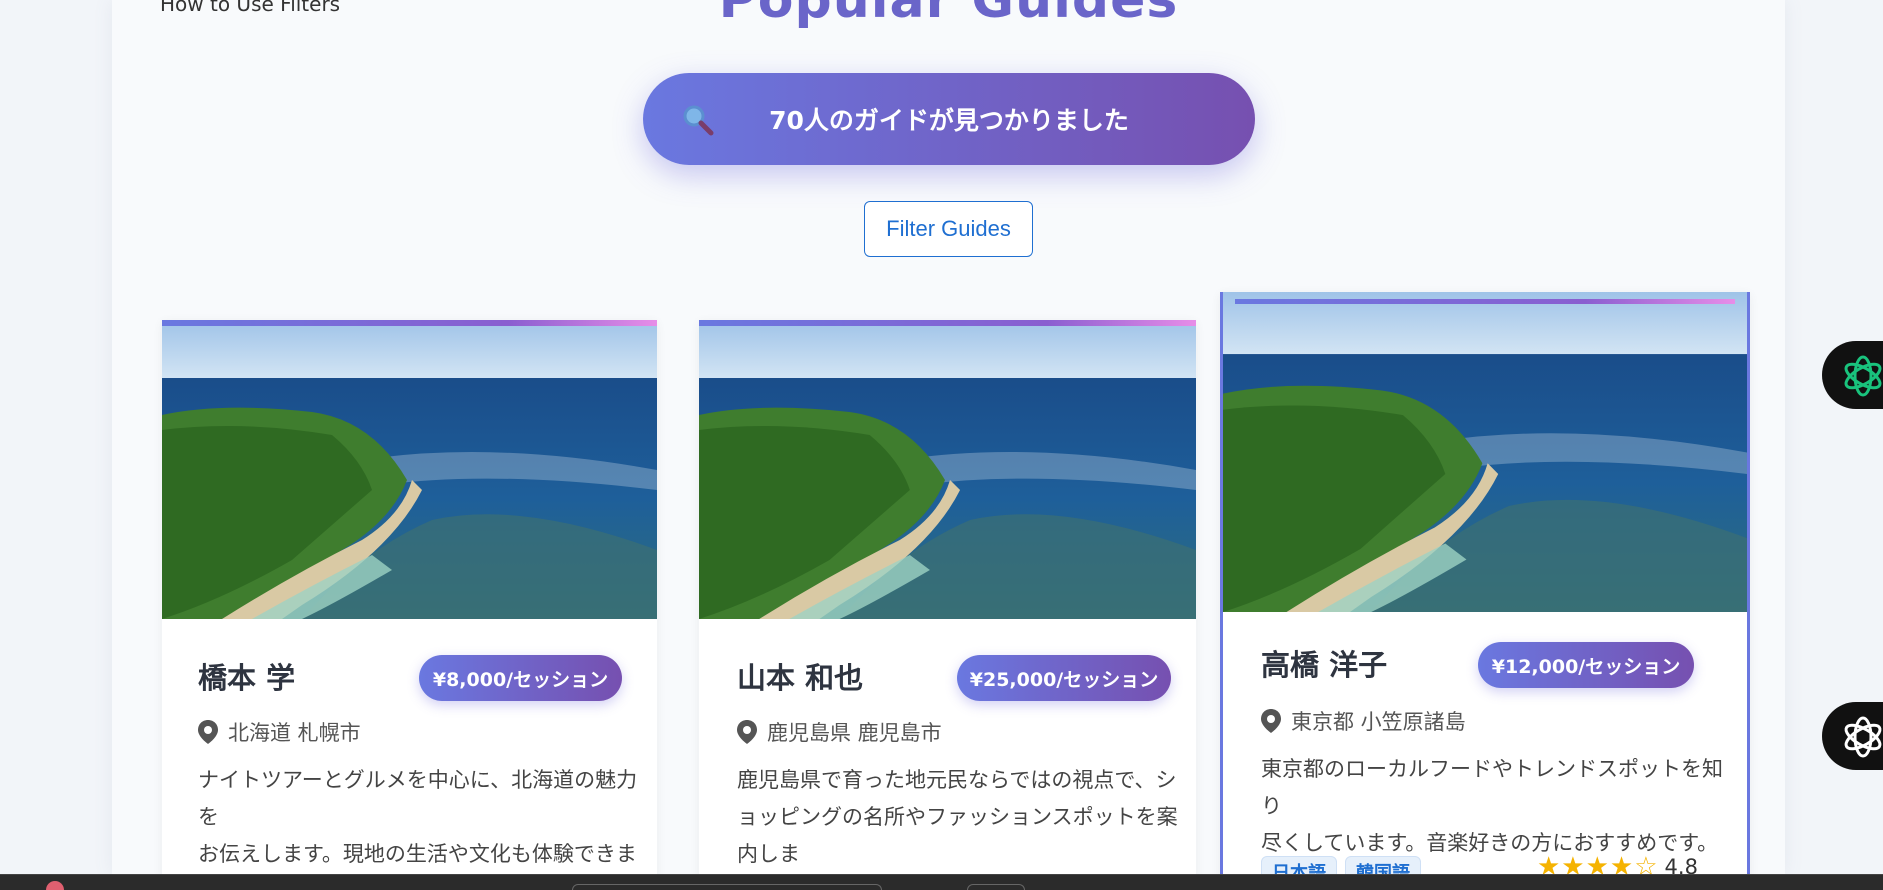 The height and width of the screenshot is (890, 1883). I want to click on results-count-banner: 70人のガイドが見つかりました, so click(949, 119).